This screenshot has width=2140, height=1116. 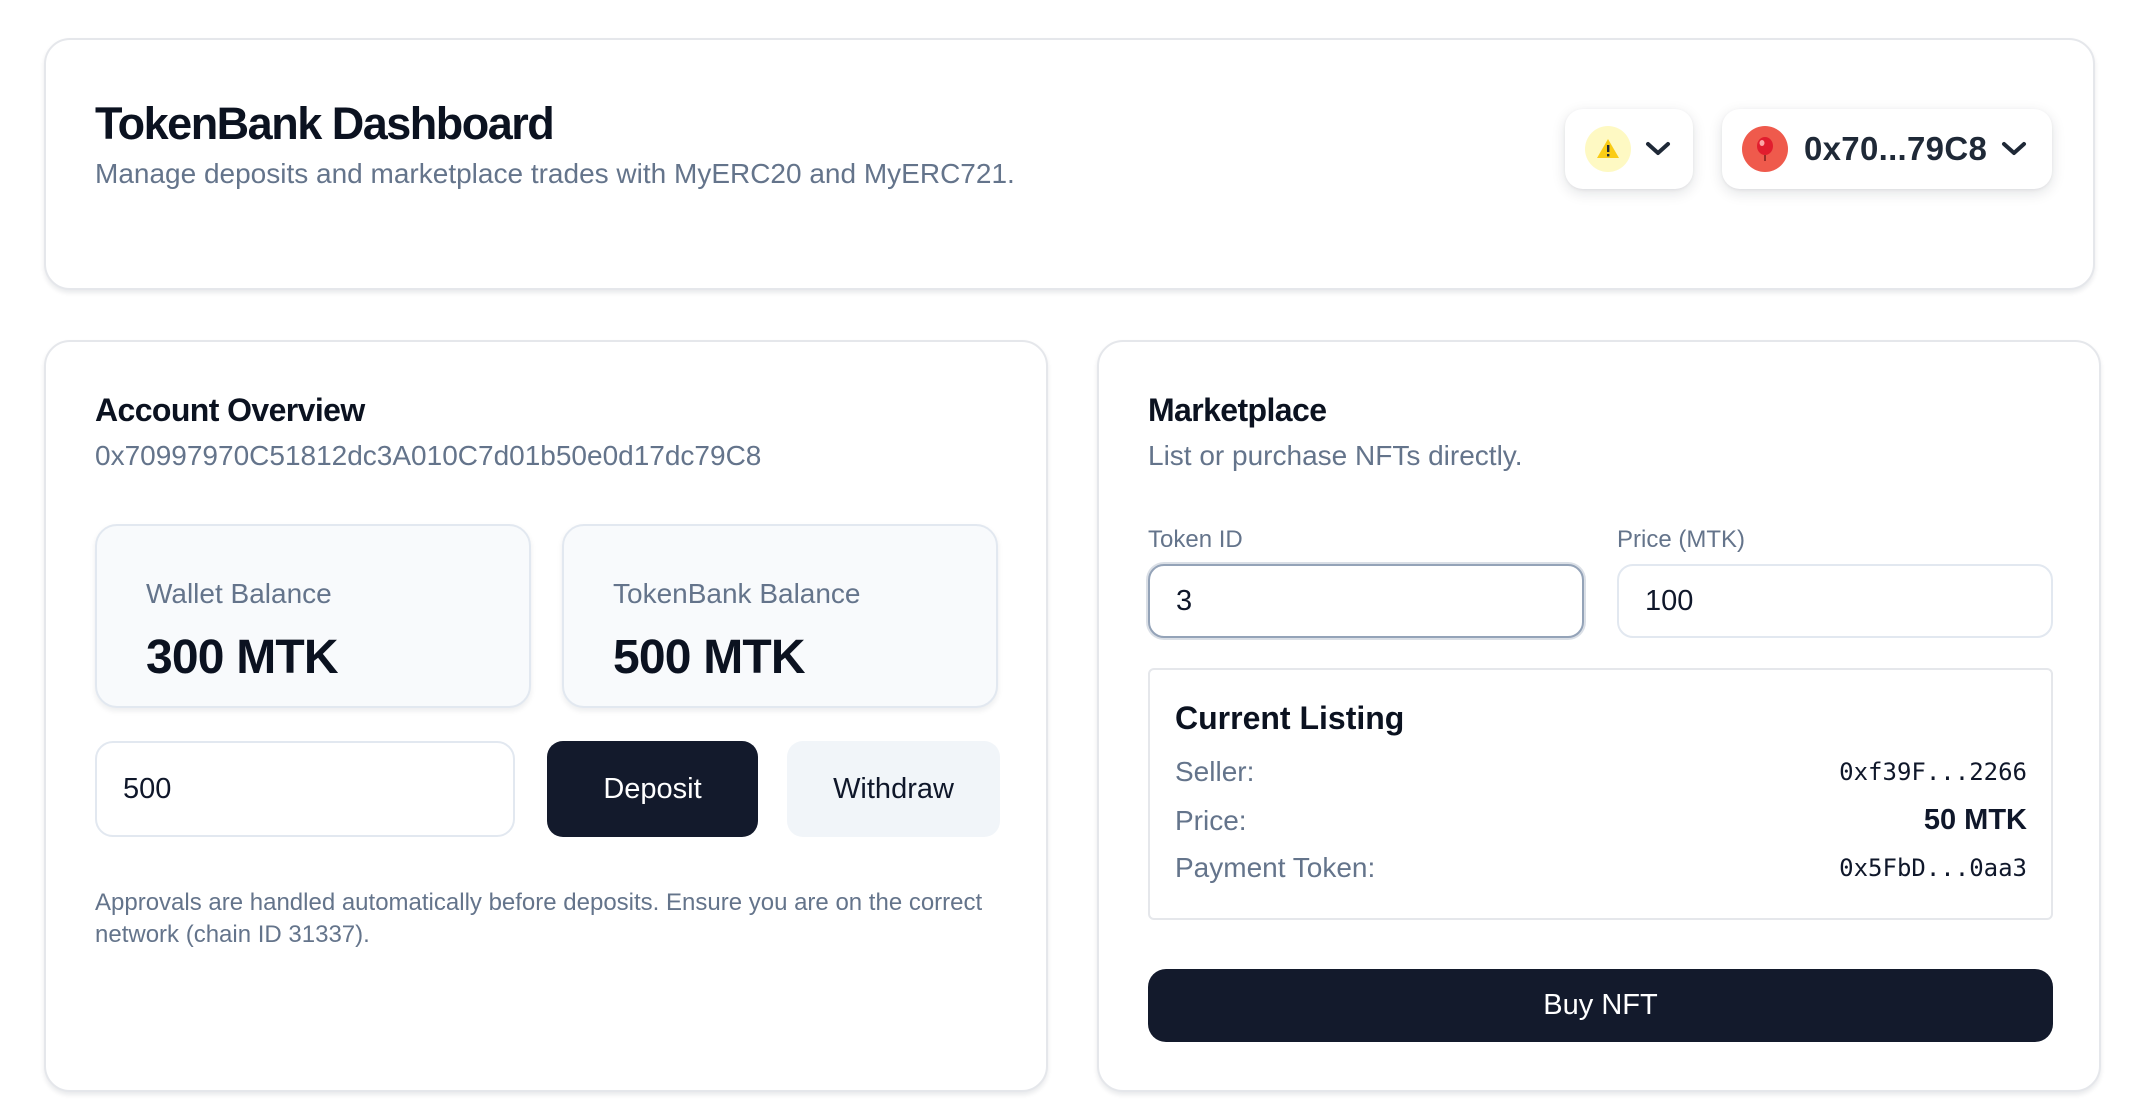 I want to click on avatar, so click(x=1765, y=149).